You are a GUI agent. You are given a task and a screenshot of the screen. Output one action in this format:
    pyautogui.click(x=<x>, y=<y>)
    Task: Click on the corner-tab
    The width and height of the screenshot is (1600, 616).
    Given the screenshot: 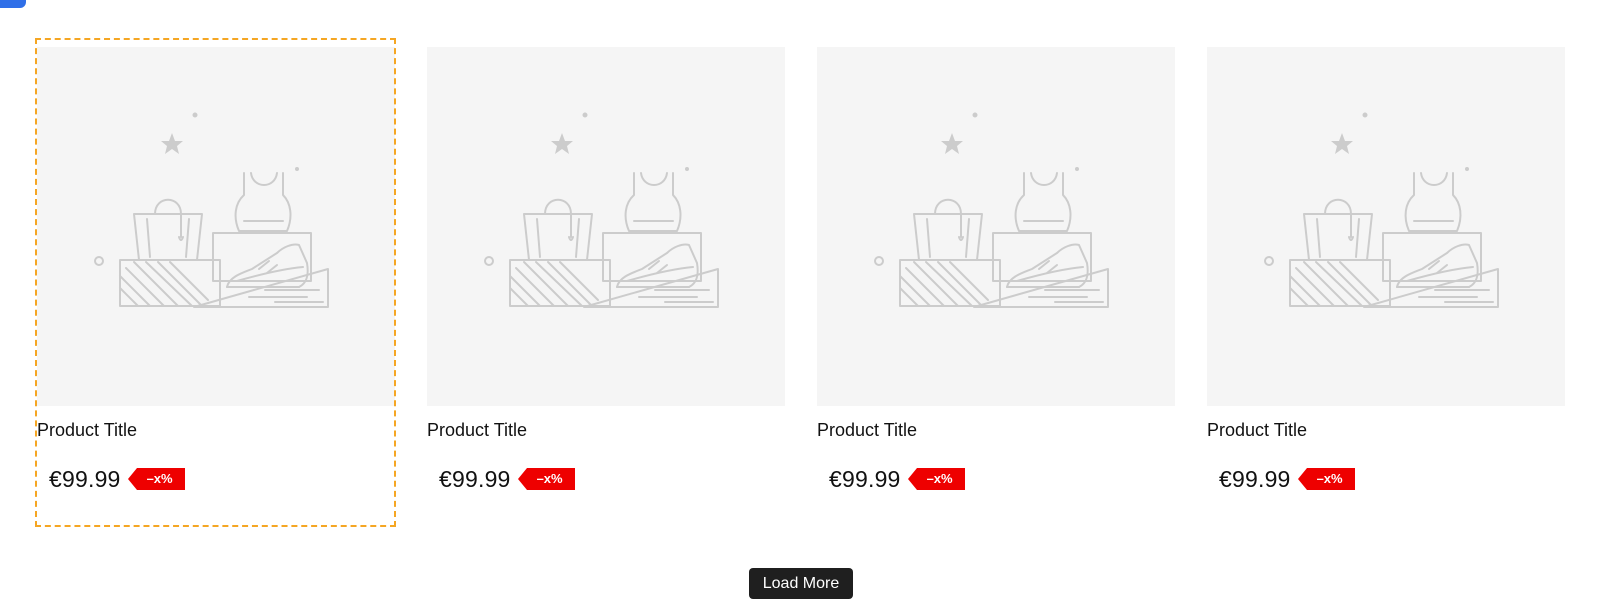 What is the action you would take?
    pyautogui.click(x=13, y=4)
    